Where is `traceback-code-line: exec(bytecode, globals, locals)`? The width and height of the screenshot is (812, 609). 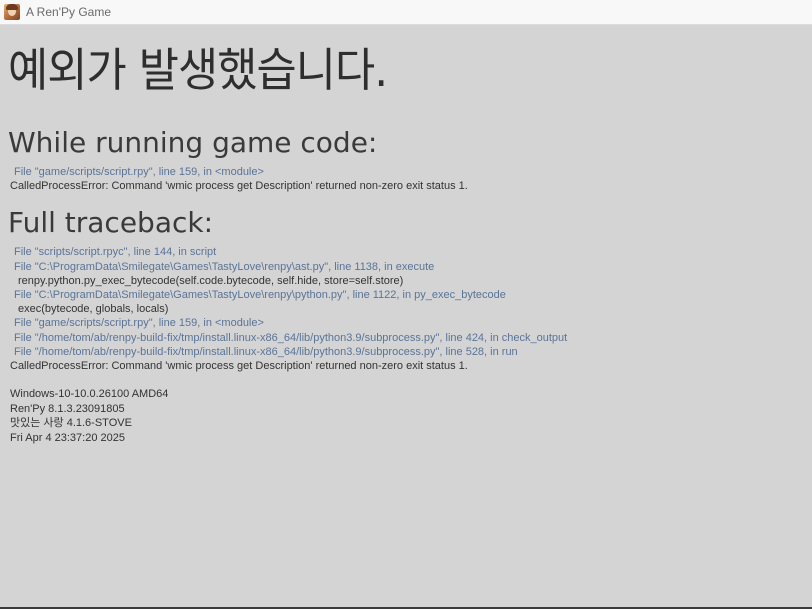 traceback-code-line: exec(bytecode, globals, locals) is located at coordinates (93, 309).